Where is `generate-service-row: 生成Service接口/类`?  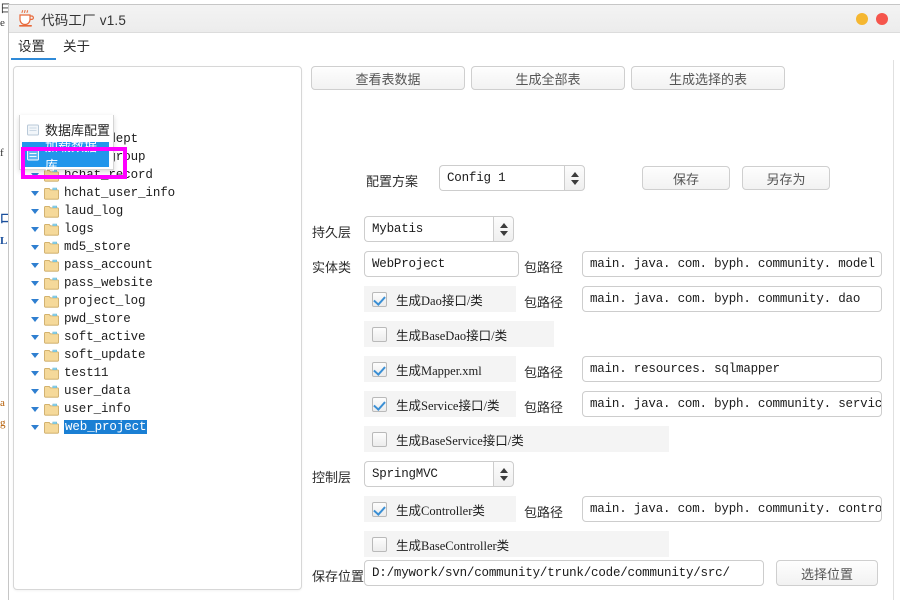 generate-service-row: 生成Service接口/类 is located at coordinates (440, 404).